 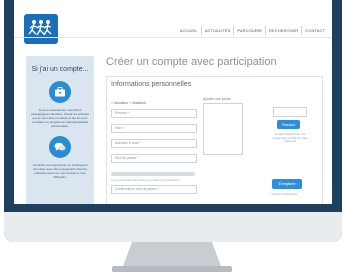 What do you see at coordinates (314, 30) in the screenshot?
I see `nav-item-contact: CONTACT` at bounding box center [314, 30].